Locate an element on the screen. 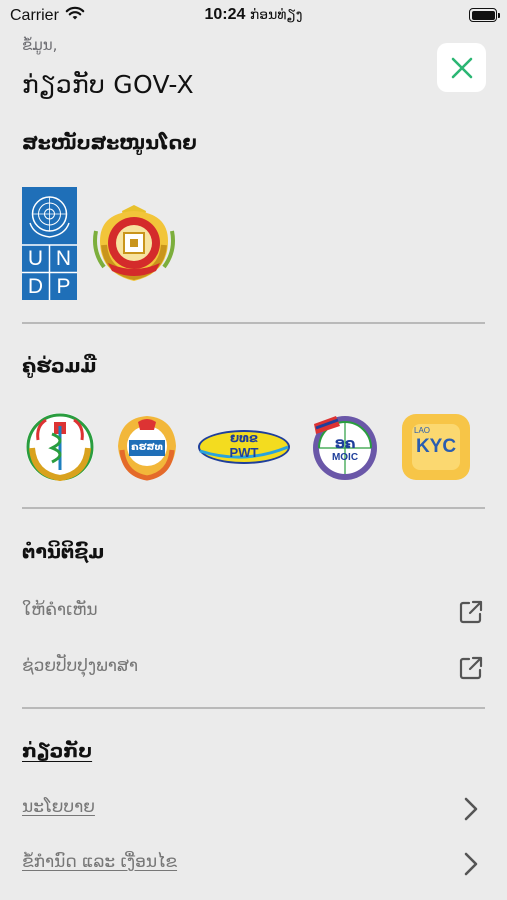  about-title: ກ່ຽວກັບ is located at coordinates (57, 751).